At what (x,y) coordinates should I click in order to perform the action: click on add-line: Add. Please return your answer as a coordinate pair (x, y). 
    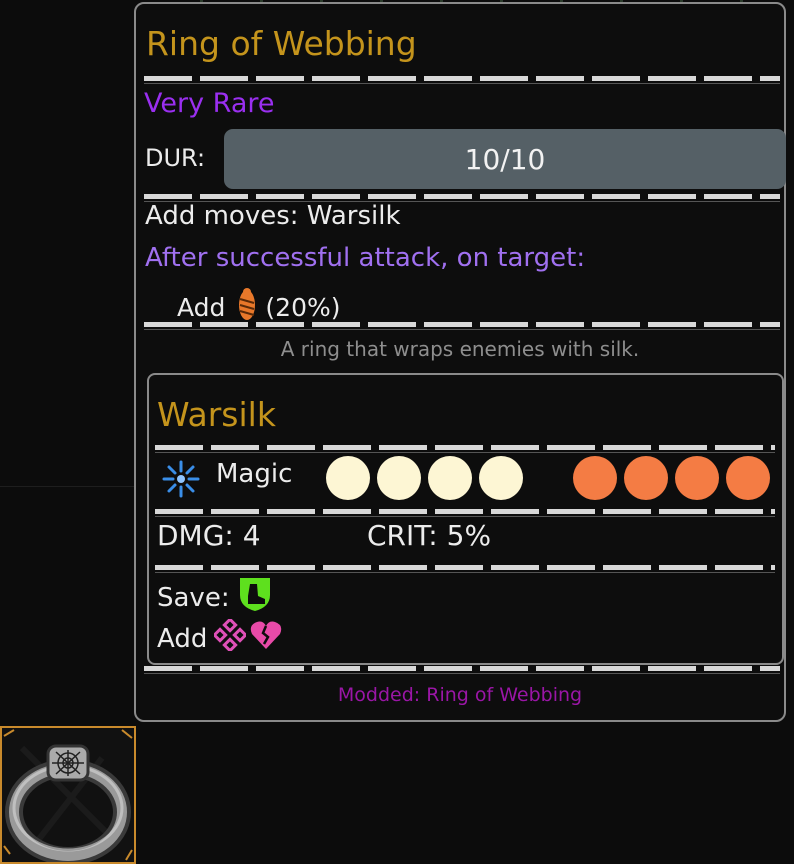
    Looking at the image, I should click on (220, 637).